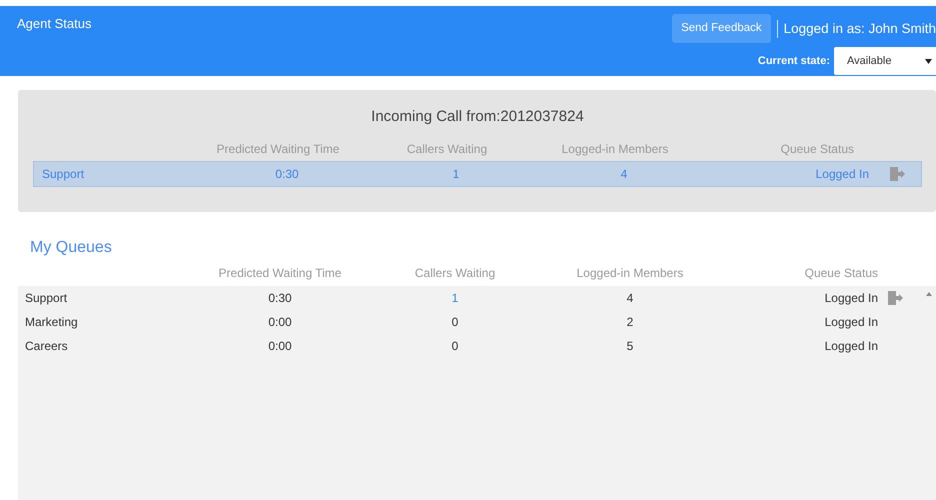 This screenshot has width=936, height=500. What do you see at coordinates (477, 117) in the screenshot?
I see `incoming-call-title: Incoming Call from:2012037824` at bounding box center [477, 117].